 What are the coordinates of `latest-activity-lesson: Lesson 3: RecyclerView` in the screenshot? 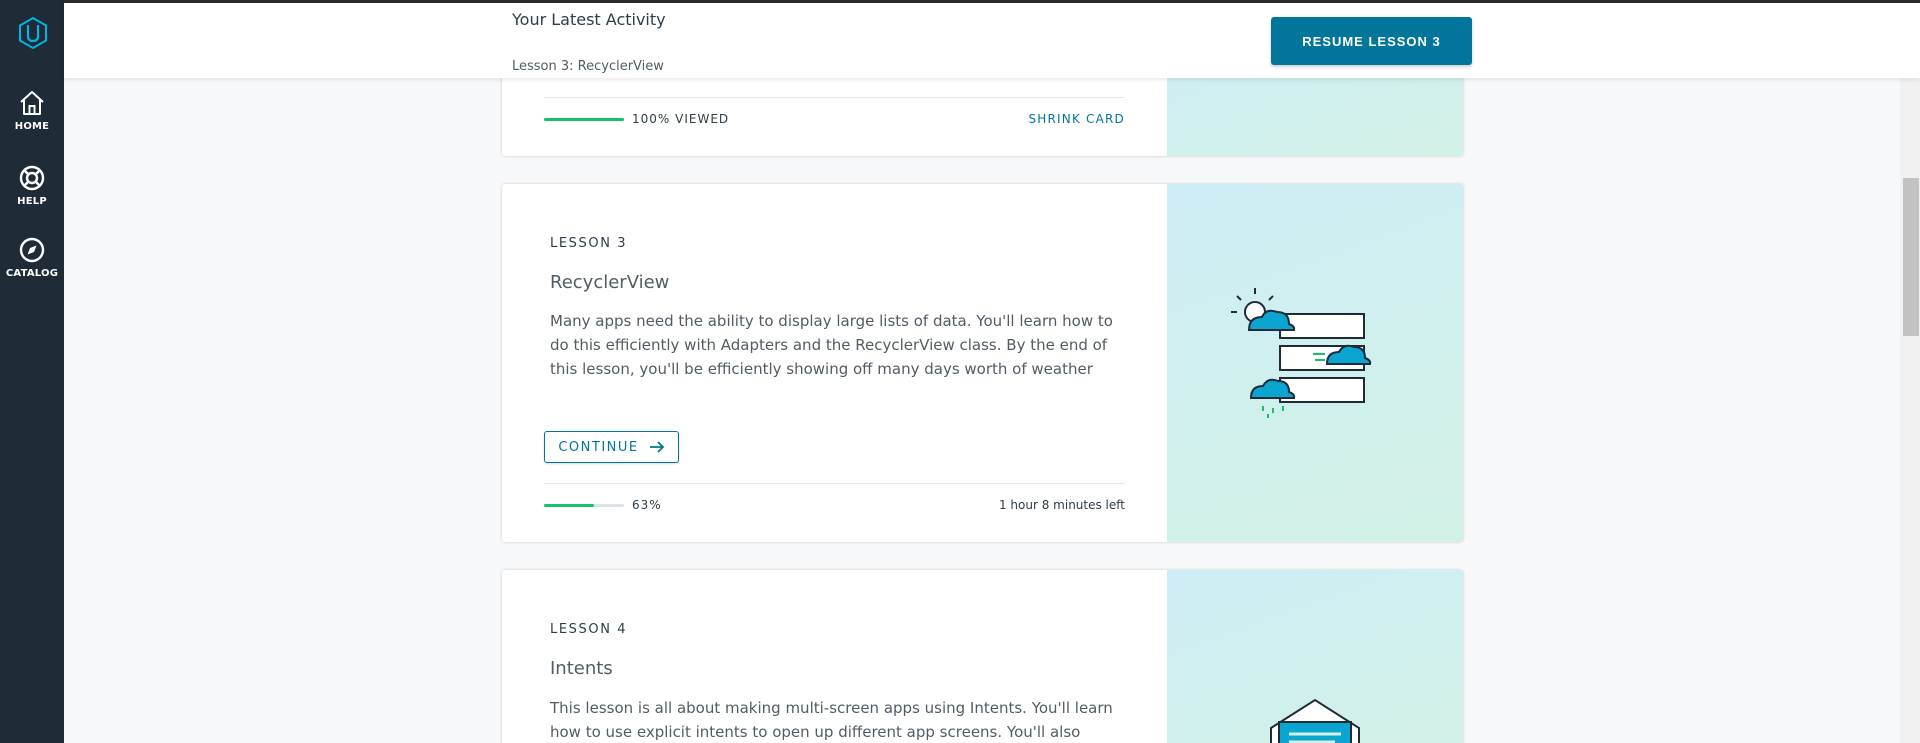 It's located at (588, 66).